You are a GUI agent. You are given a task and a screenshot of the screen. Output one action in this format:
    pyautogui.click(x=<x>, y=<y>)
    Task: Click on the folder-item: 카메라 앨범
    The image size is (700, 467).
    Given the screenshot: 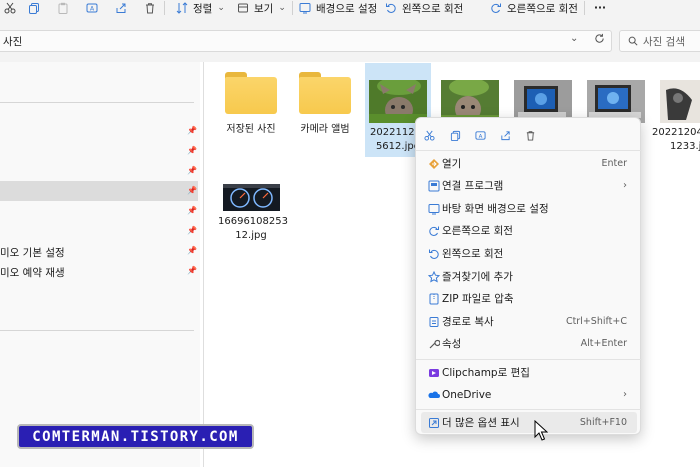 What is the action you would take?
    pyautogui.click(x=325, y=104)
    